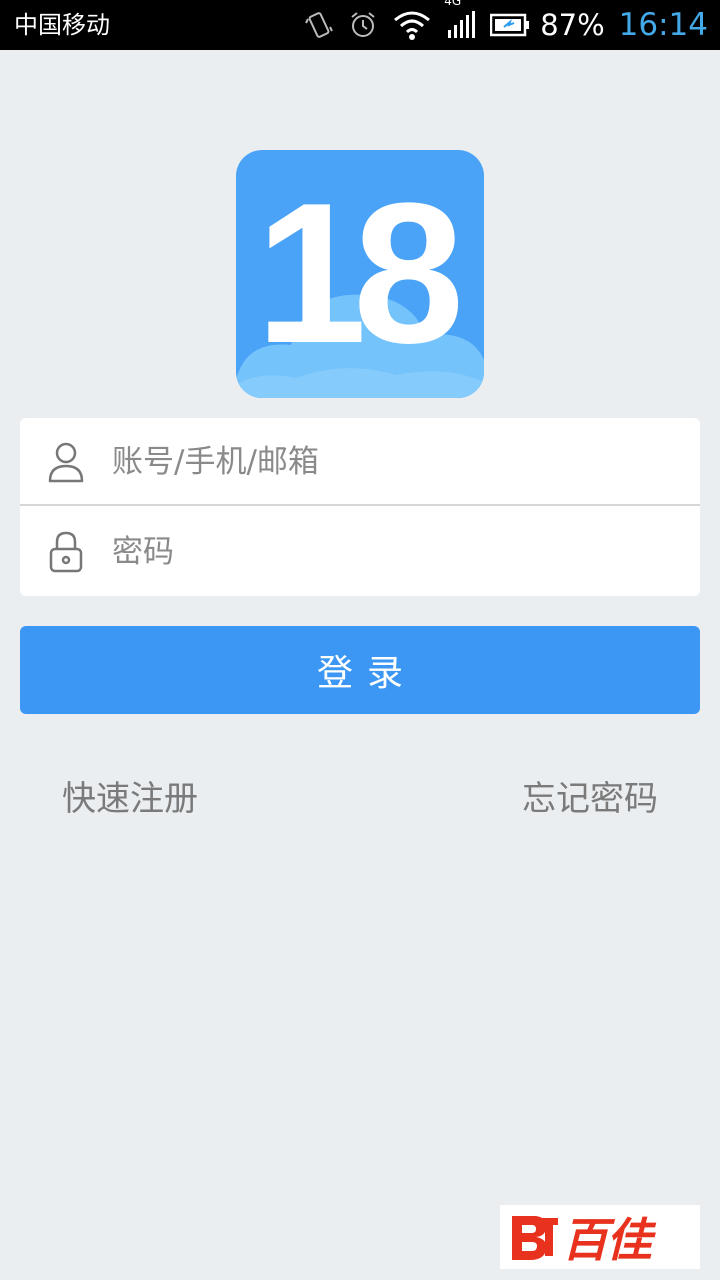 The image size is (720, 1280). Describe the element at coordinates (66, 552) in the screenshot. I see `lock-icon` at that location.